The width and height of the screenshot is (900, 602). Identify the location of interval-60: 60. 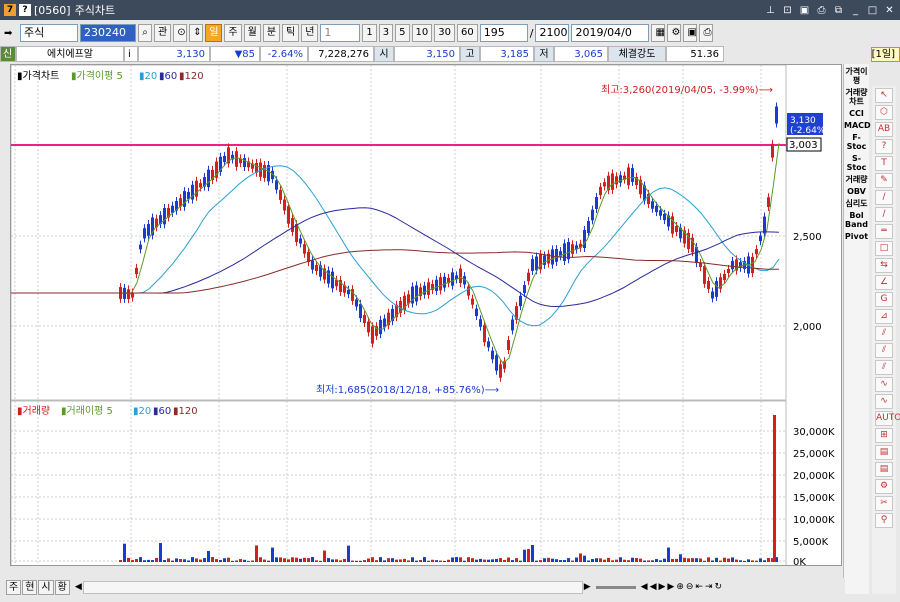
(467, 33).